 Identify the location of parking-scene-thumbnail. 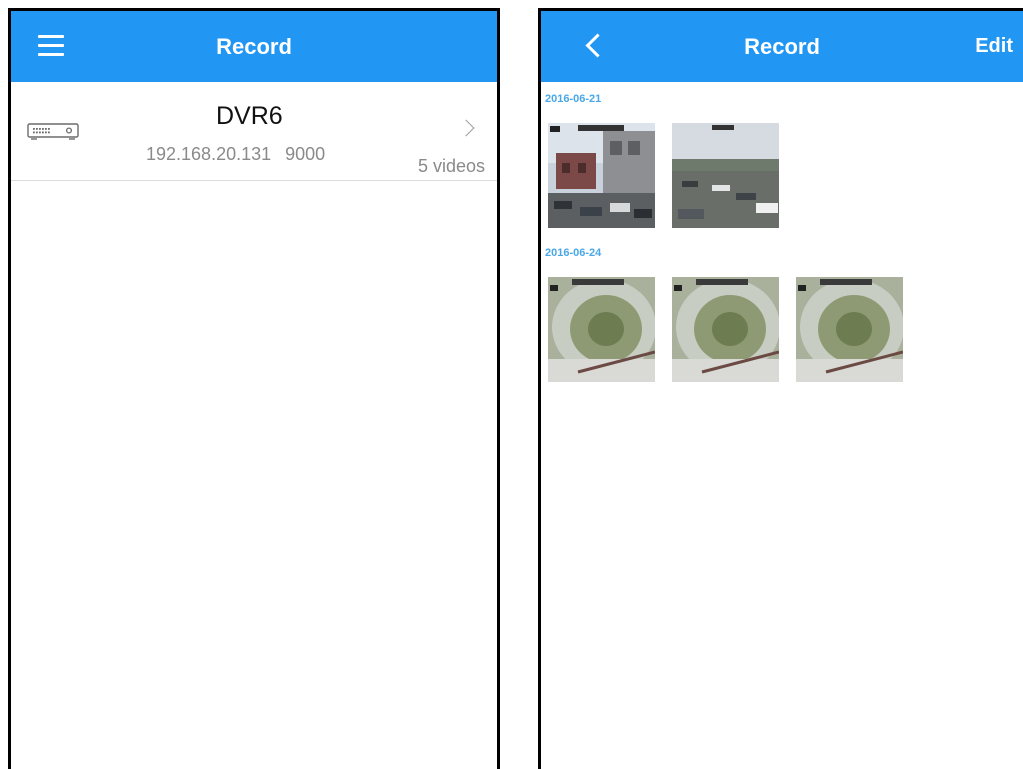
(725, 175).